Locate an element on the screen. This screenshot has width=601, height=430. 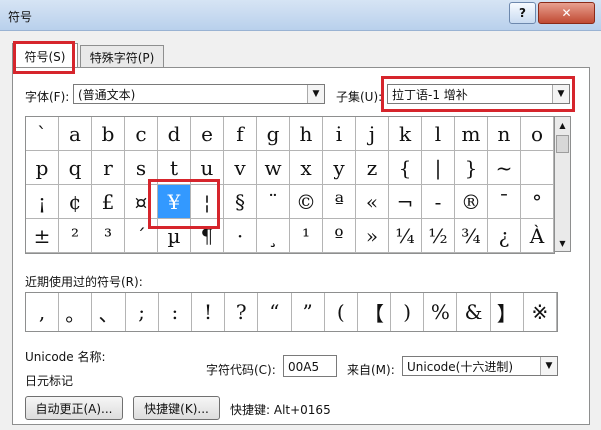
symbol-cell: { is located at coordinates (405, 168).